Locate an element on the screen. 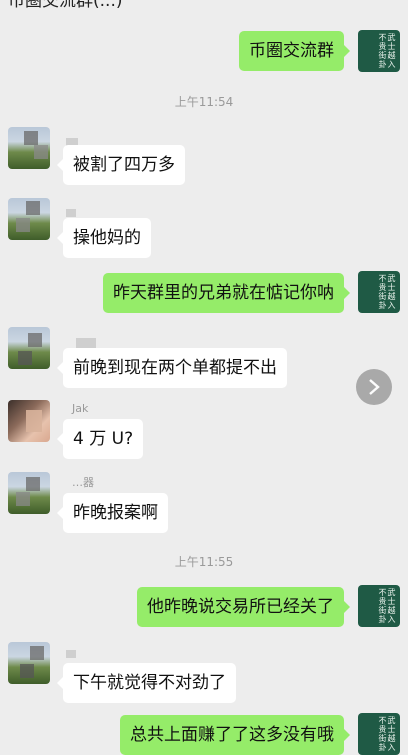 Image resolution: width=408 pixels, height=755 pixels. forward-button is located at coordinates (374, 387).